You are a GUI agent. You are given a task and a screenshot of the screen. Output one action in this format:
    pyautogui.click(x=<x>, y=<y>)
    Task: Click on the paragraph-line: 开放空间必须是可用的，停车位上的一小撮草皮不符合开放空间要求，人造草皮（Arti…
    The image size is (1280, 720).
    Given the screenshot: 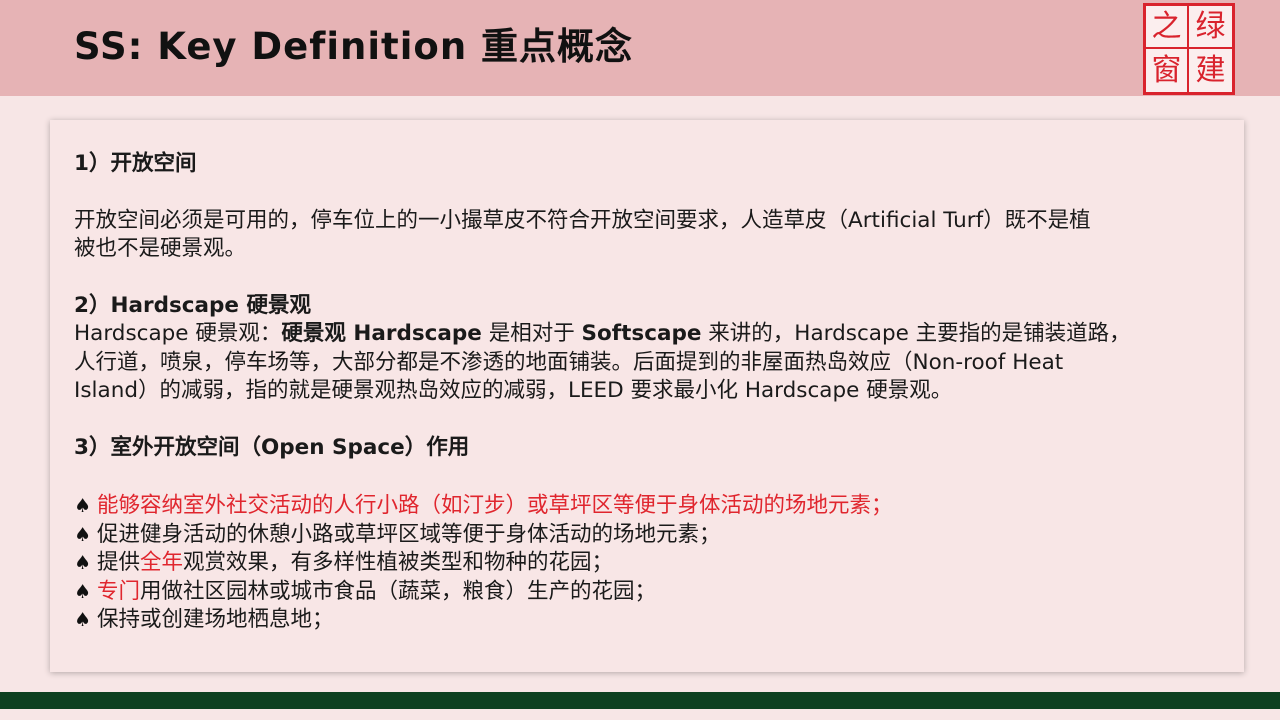 What is the action you would take?
    pyautogui.click(x=582, y=220)
    